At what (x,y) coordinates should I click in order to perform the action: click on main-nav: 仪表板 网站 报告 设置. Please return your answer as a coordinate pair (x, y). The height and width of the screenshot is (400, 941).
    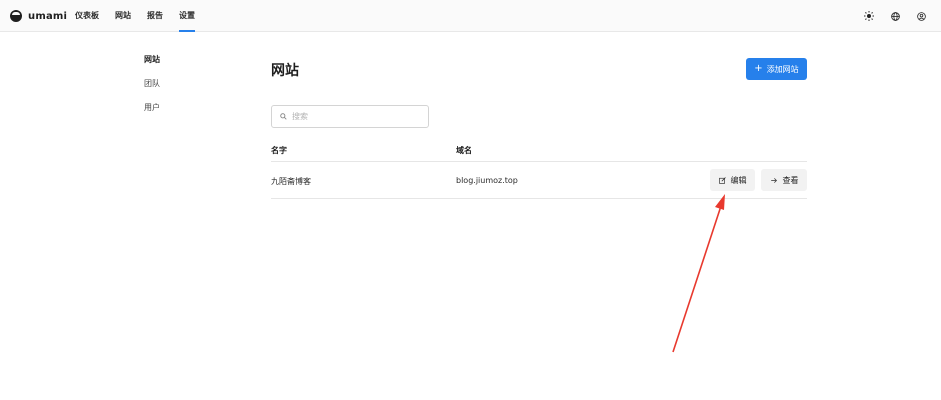
    Looking at the image, I should click on (143, 16).